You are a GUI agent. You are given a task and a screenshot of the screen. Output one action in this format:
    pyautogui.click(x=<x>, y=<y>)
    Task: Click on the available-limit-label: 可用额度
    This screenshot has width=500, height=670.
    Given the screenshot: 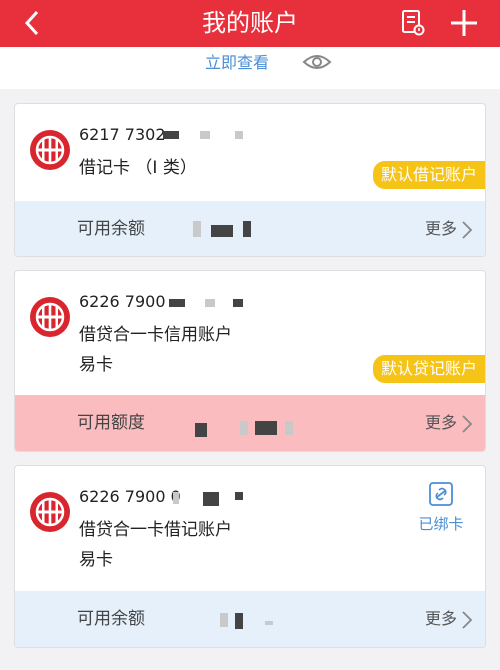 What is the action you would take?
    pyautogui.click(x=111, y=423)
    